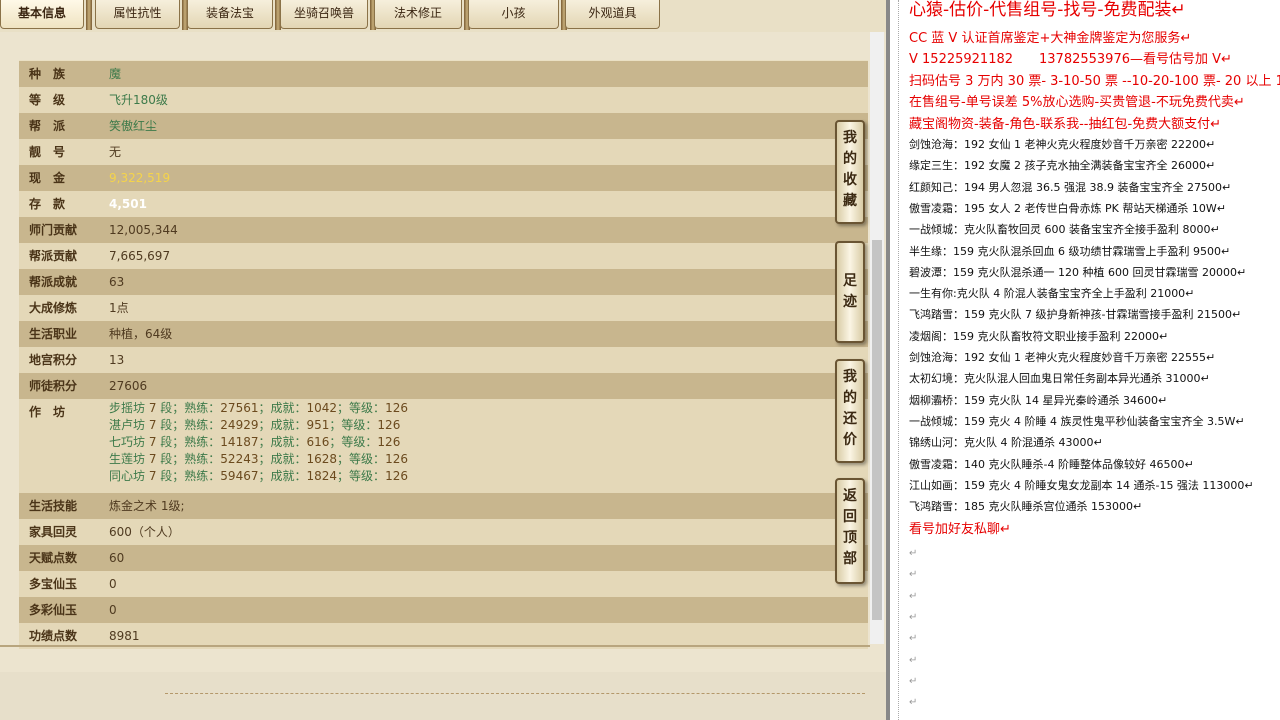 Image resolution: width=1280 pixels, height=720 pixels. Describe the element at coordinates (117, 360) in the screenshot. I see `info-value: 13` at that location.